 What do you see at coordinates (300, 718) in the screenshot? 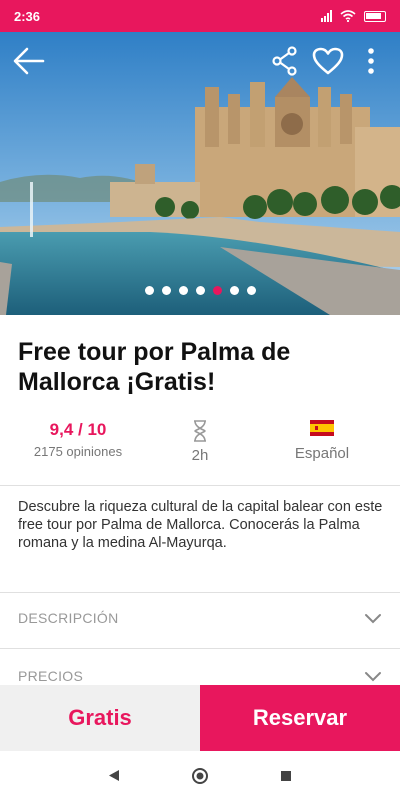
I see `reserve-button: Reservar` at bounding box center [300, 718].